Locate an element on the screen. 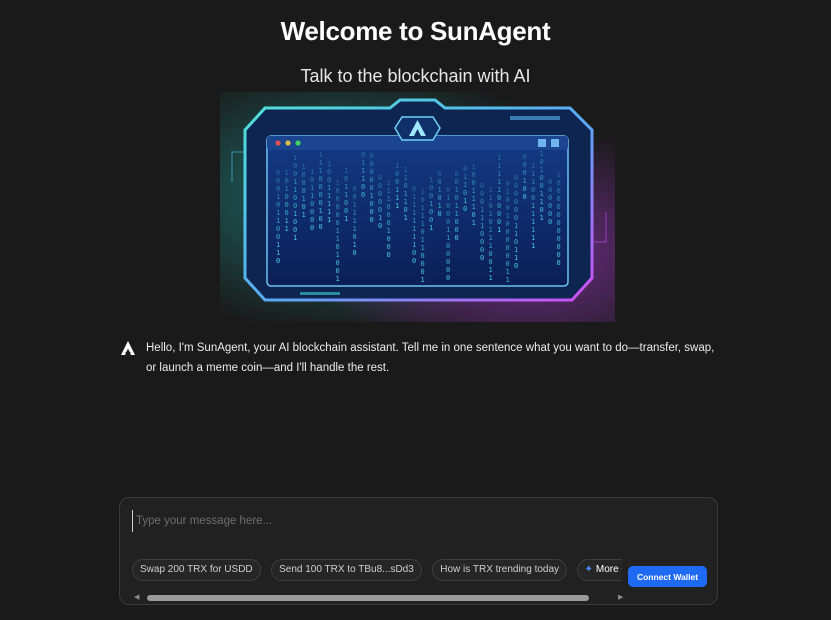  scrollbar-thumb is located at coordinates (368, 598).